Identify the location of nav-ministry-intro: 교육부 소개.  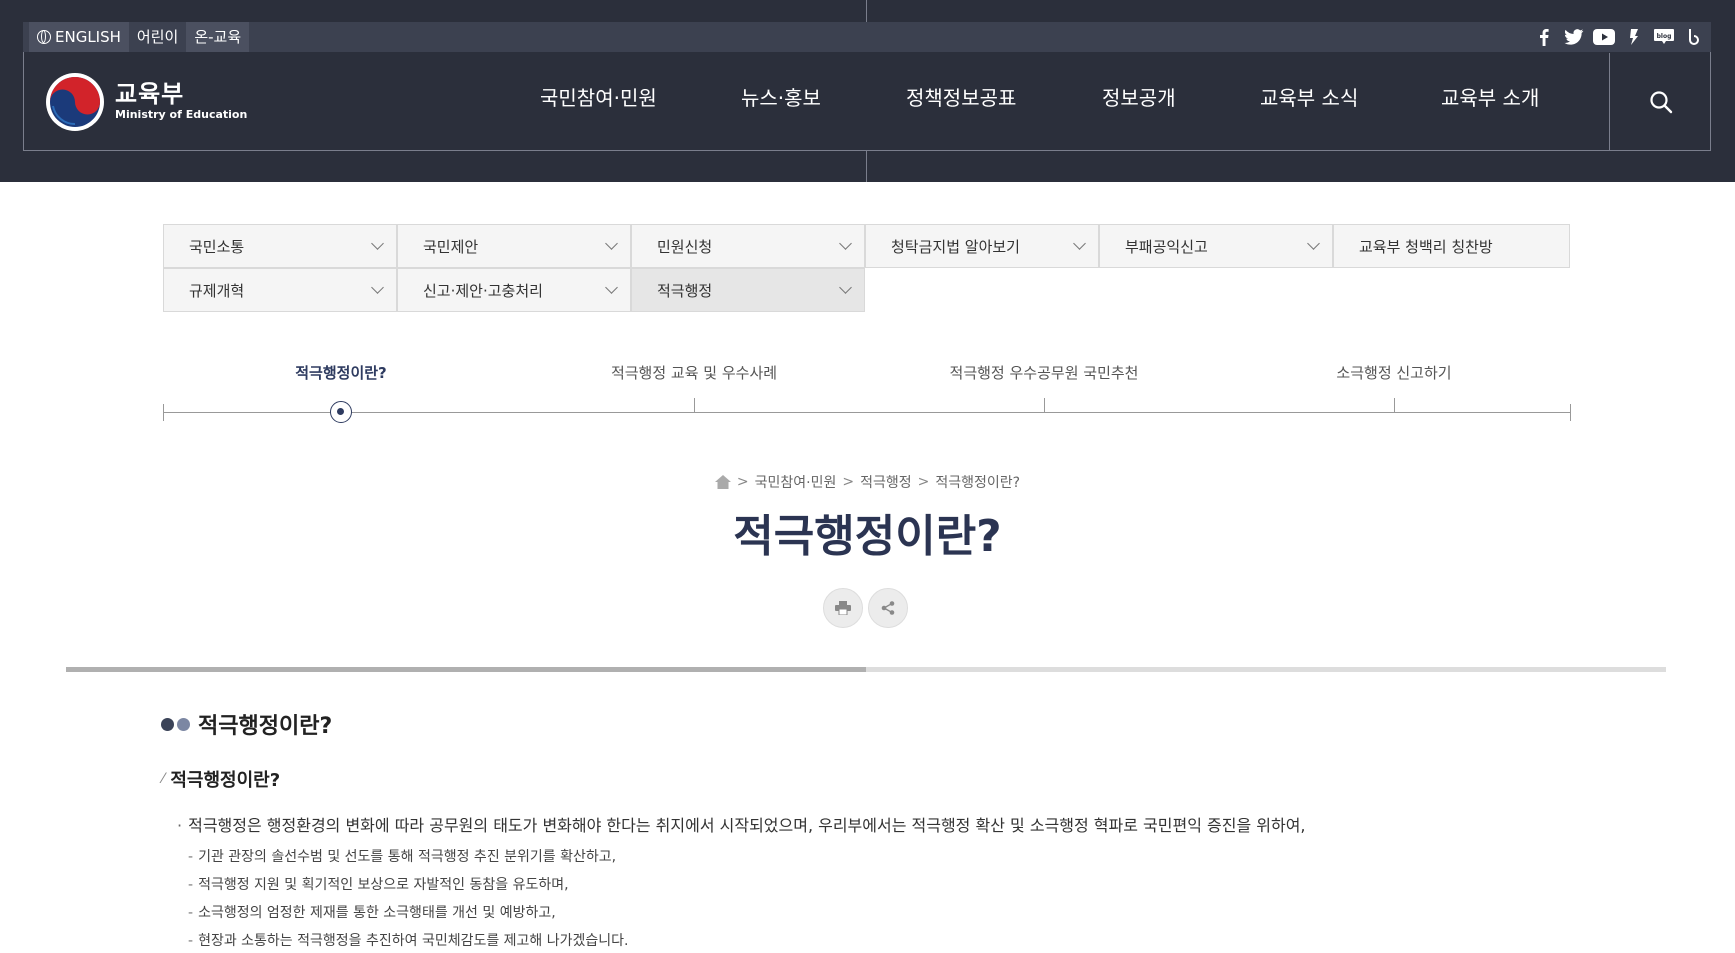
(1490, 96).